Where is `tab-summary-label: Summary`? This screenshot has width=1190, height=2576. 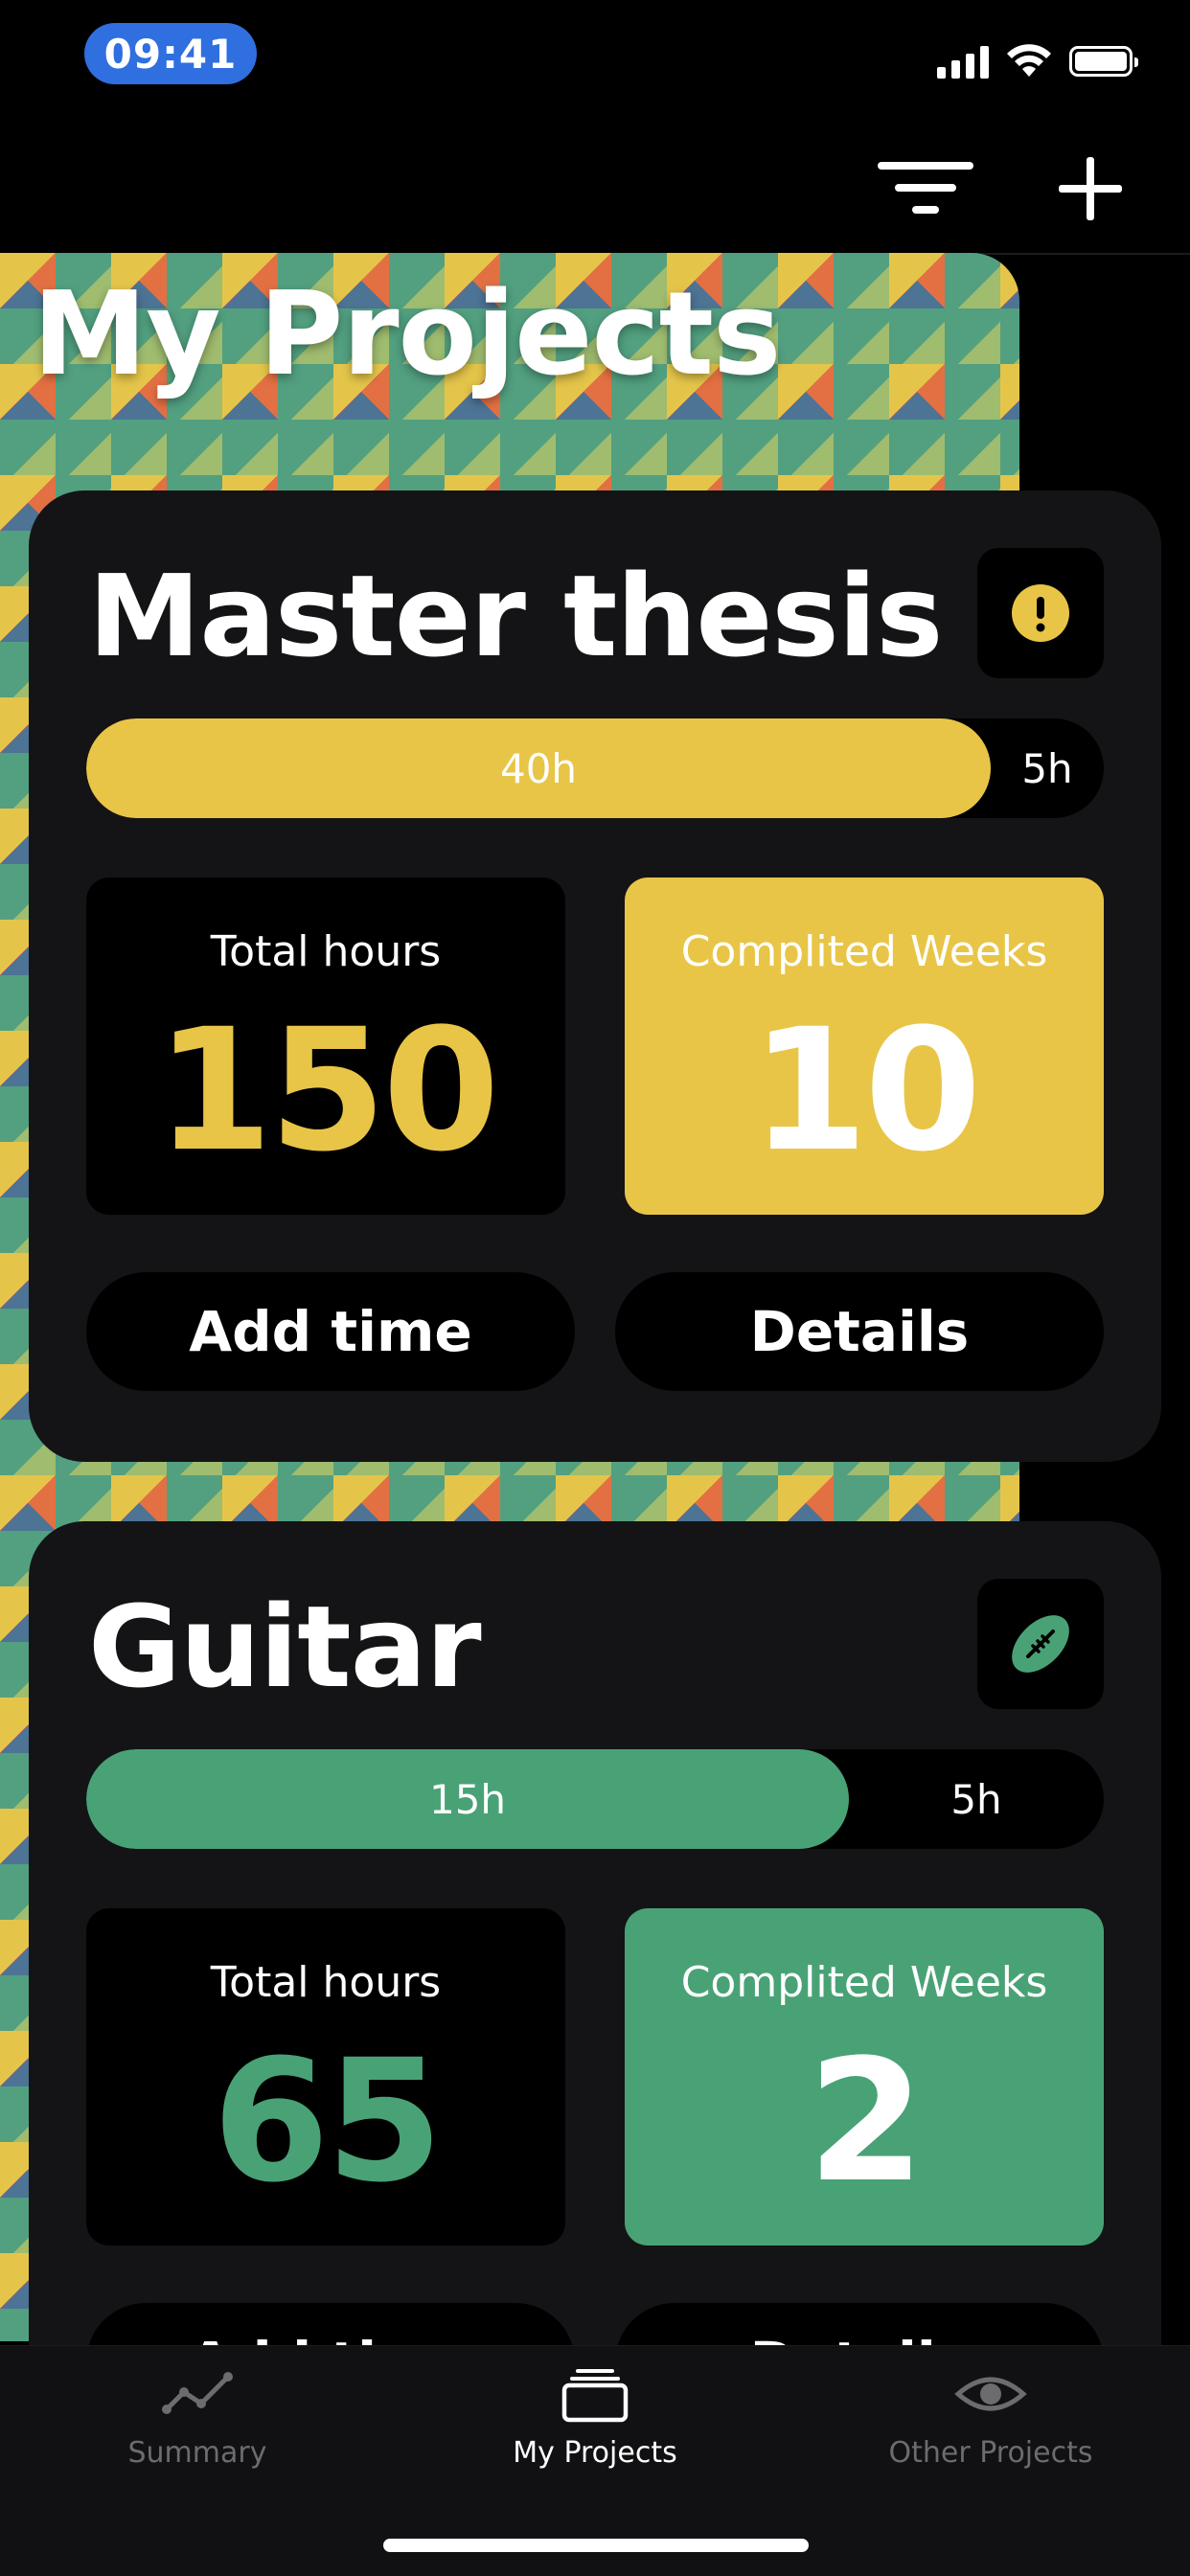
tab-summary-label: Summary is located at coordinates (197, 2453).